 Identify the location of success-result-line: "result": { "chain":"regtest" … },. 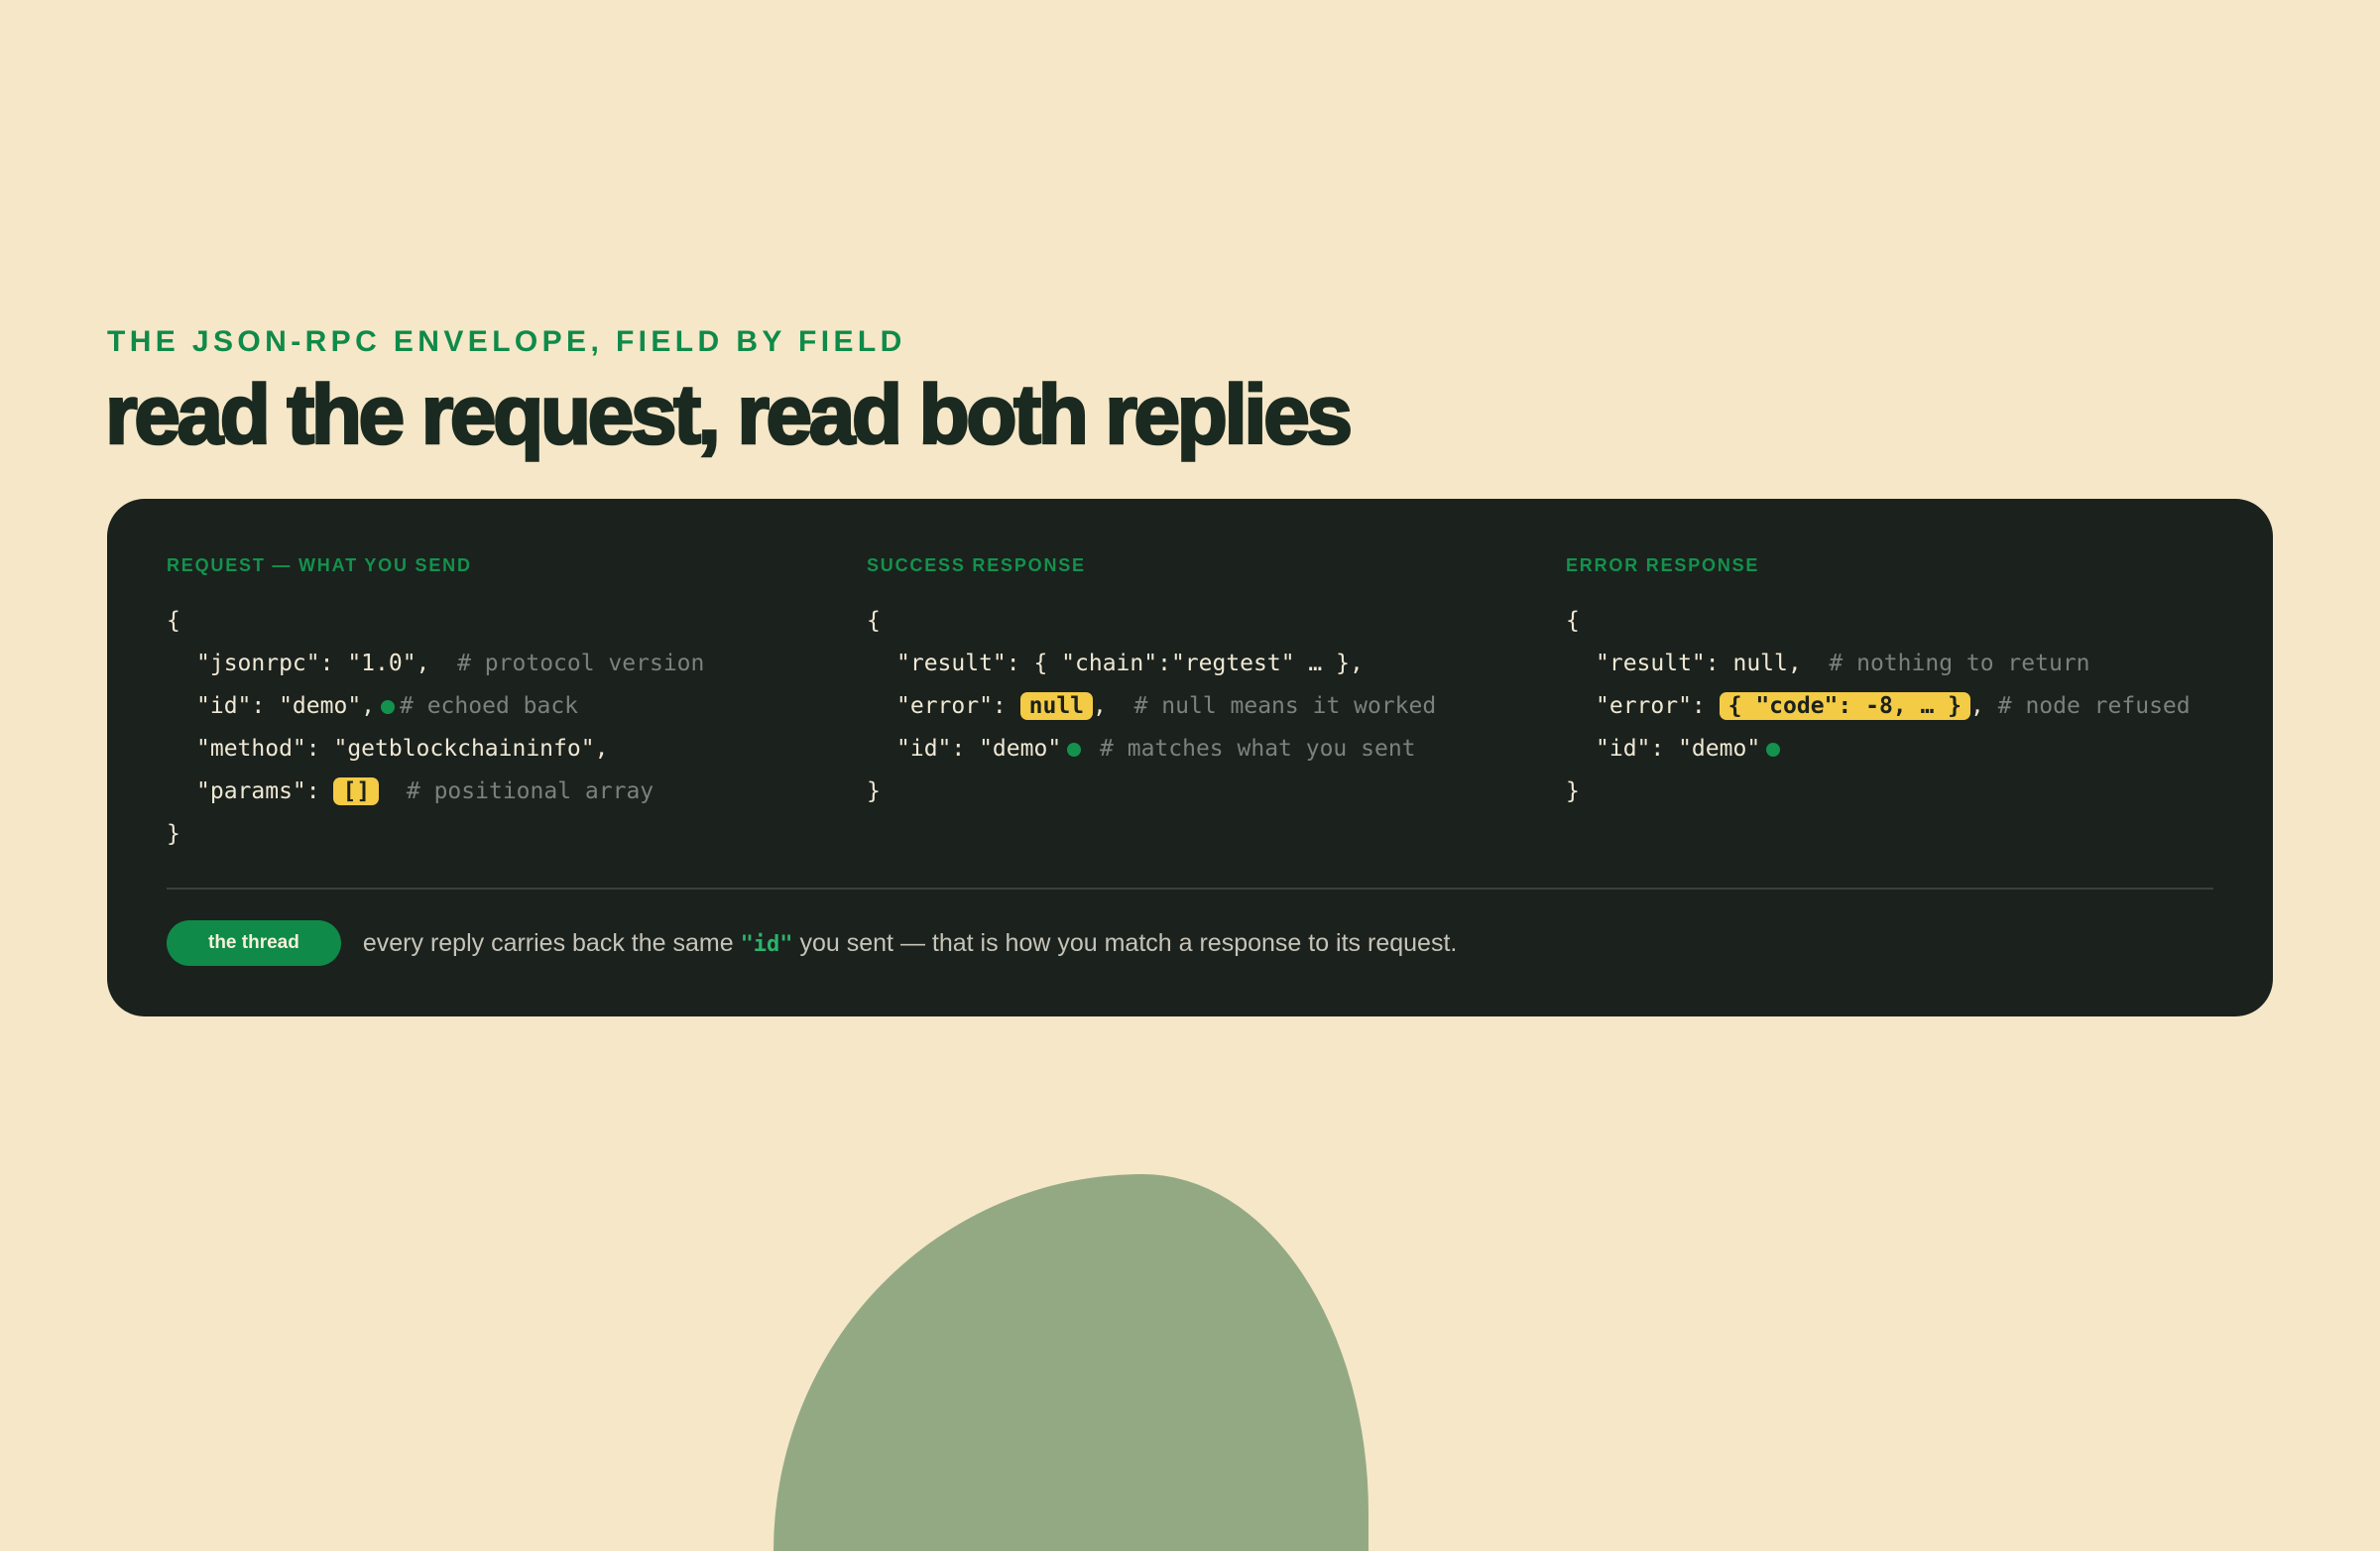
(1130, 663).